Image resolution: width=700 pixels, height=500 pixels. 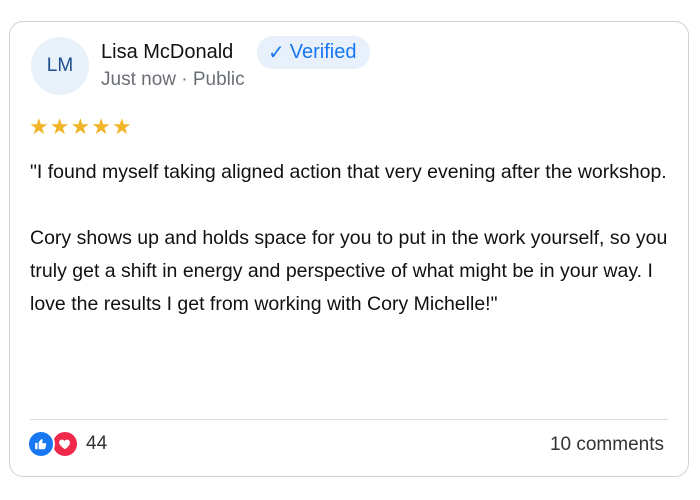 I want to click on avatar-initials: LM, so click(x=60, y=65).